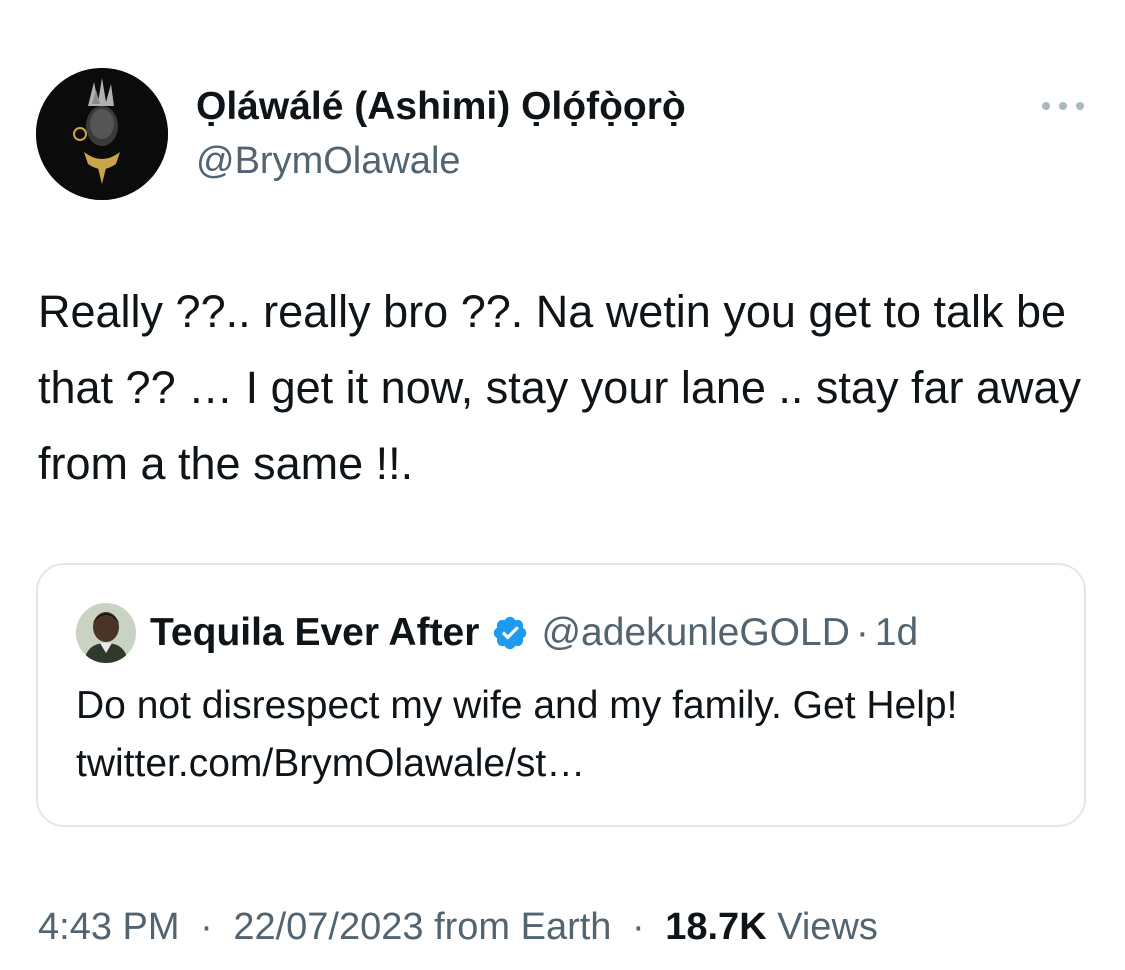 The height and width of the screenshot is (970, 1125). Describe the element at coordinates (523, 927) in the screenshot. I see `tweet-source: from Earth` at that location.